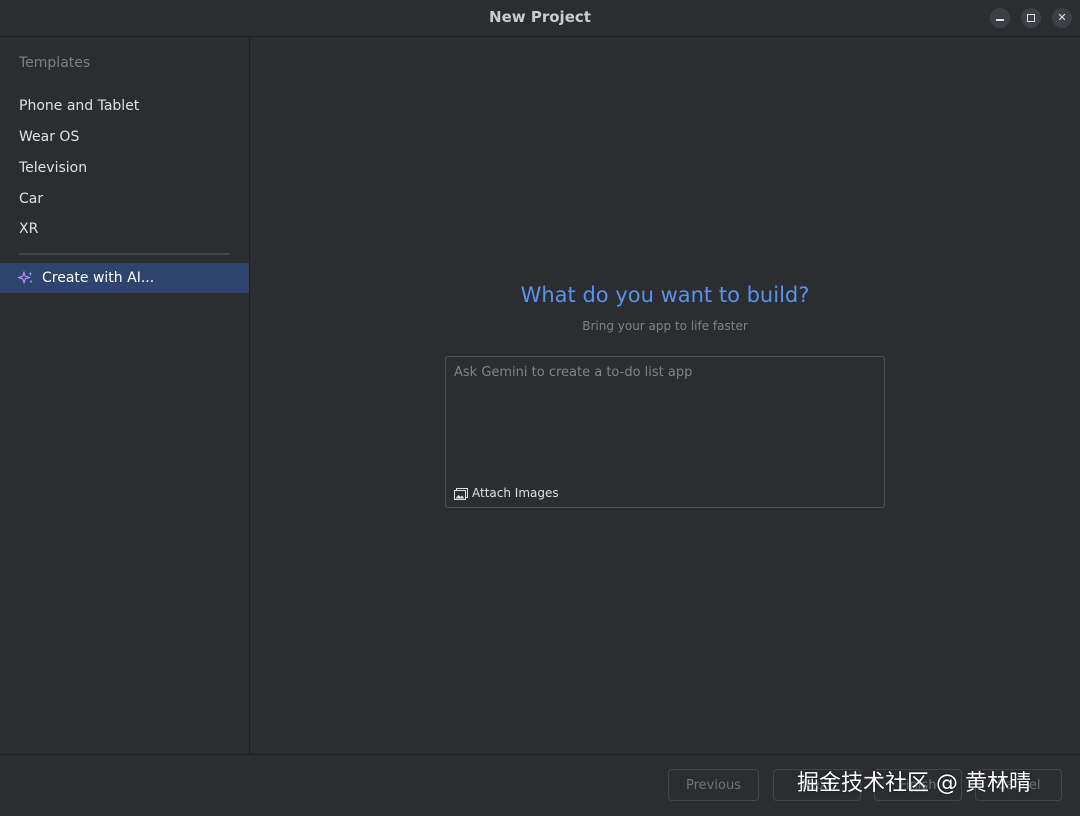 The height and width of the screenshot is (816, 1080). Describe the element at coordinates (79, 106) in the screenshot. I see `sidebar-item-phone-and-tablet: Phone and Tablet` at that location.